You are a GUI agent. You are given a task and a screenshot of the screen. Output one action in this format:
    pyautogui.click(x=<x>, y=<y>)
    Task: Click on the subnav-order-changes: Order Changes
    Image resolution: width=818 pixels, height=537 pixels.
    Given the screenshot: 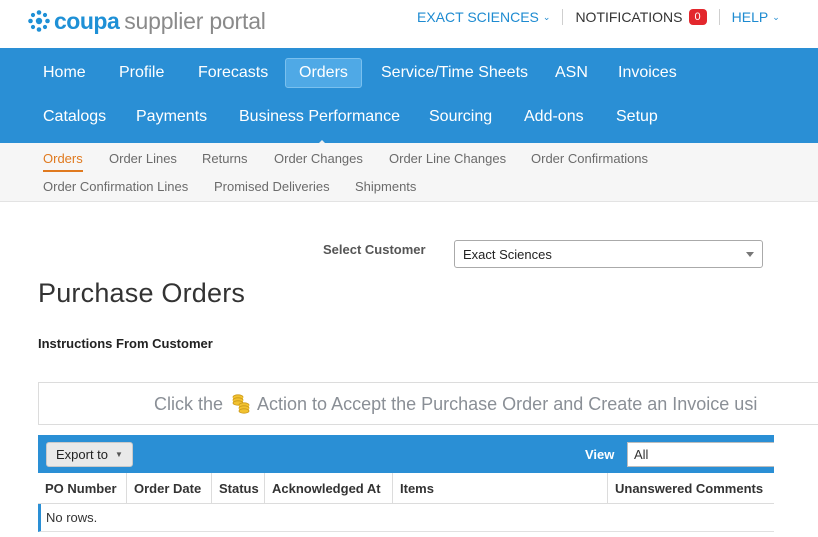 What is the action you would take?
    pyautogui.click(x=318, y=158)
    